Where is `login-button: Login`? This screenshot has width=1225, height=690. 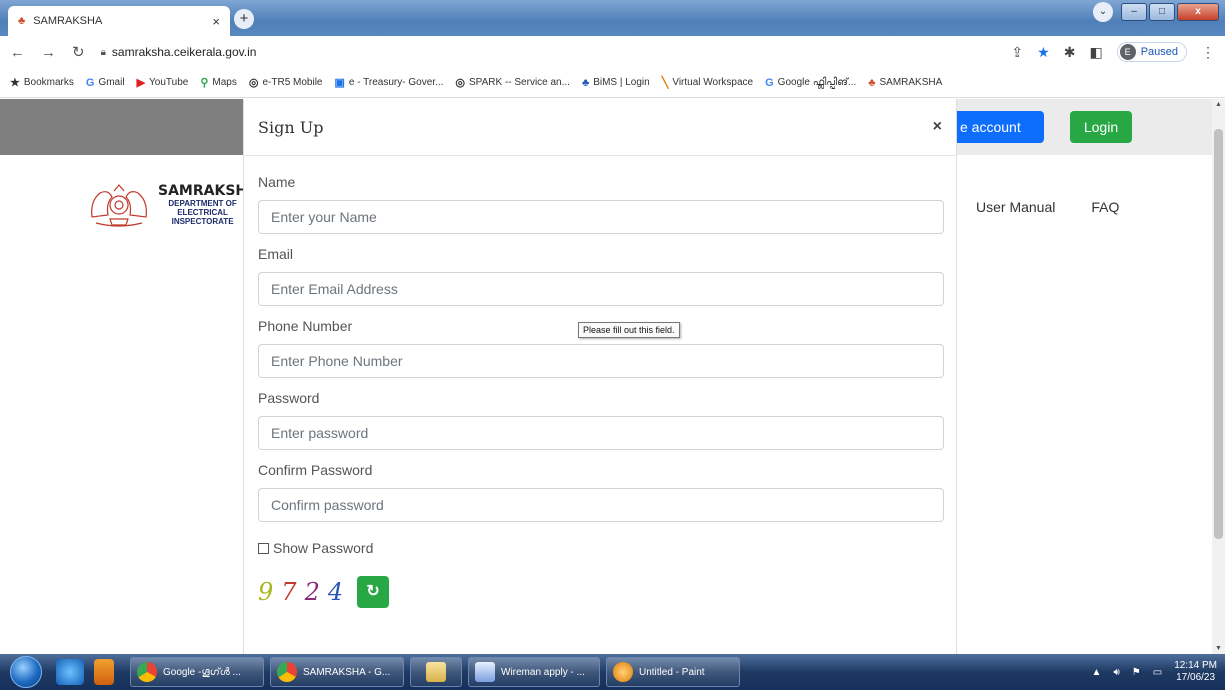 login-button: Login is located at coordinates (1101, 127).